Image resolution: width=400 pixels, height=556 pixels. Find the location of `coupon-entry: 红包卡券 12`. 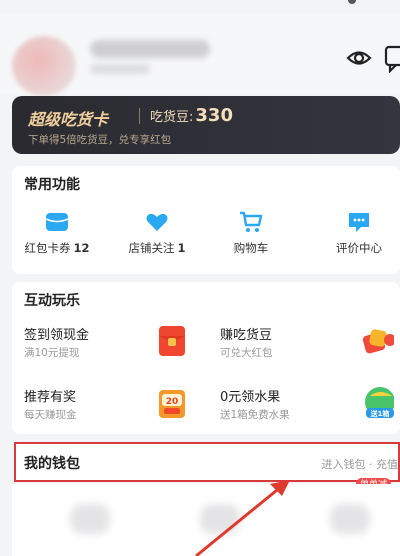

coupon-entry: 红包卡券 12 is located at coordinates (57, 235).